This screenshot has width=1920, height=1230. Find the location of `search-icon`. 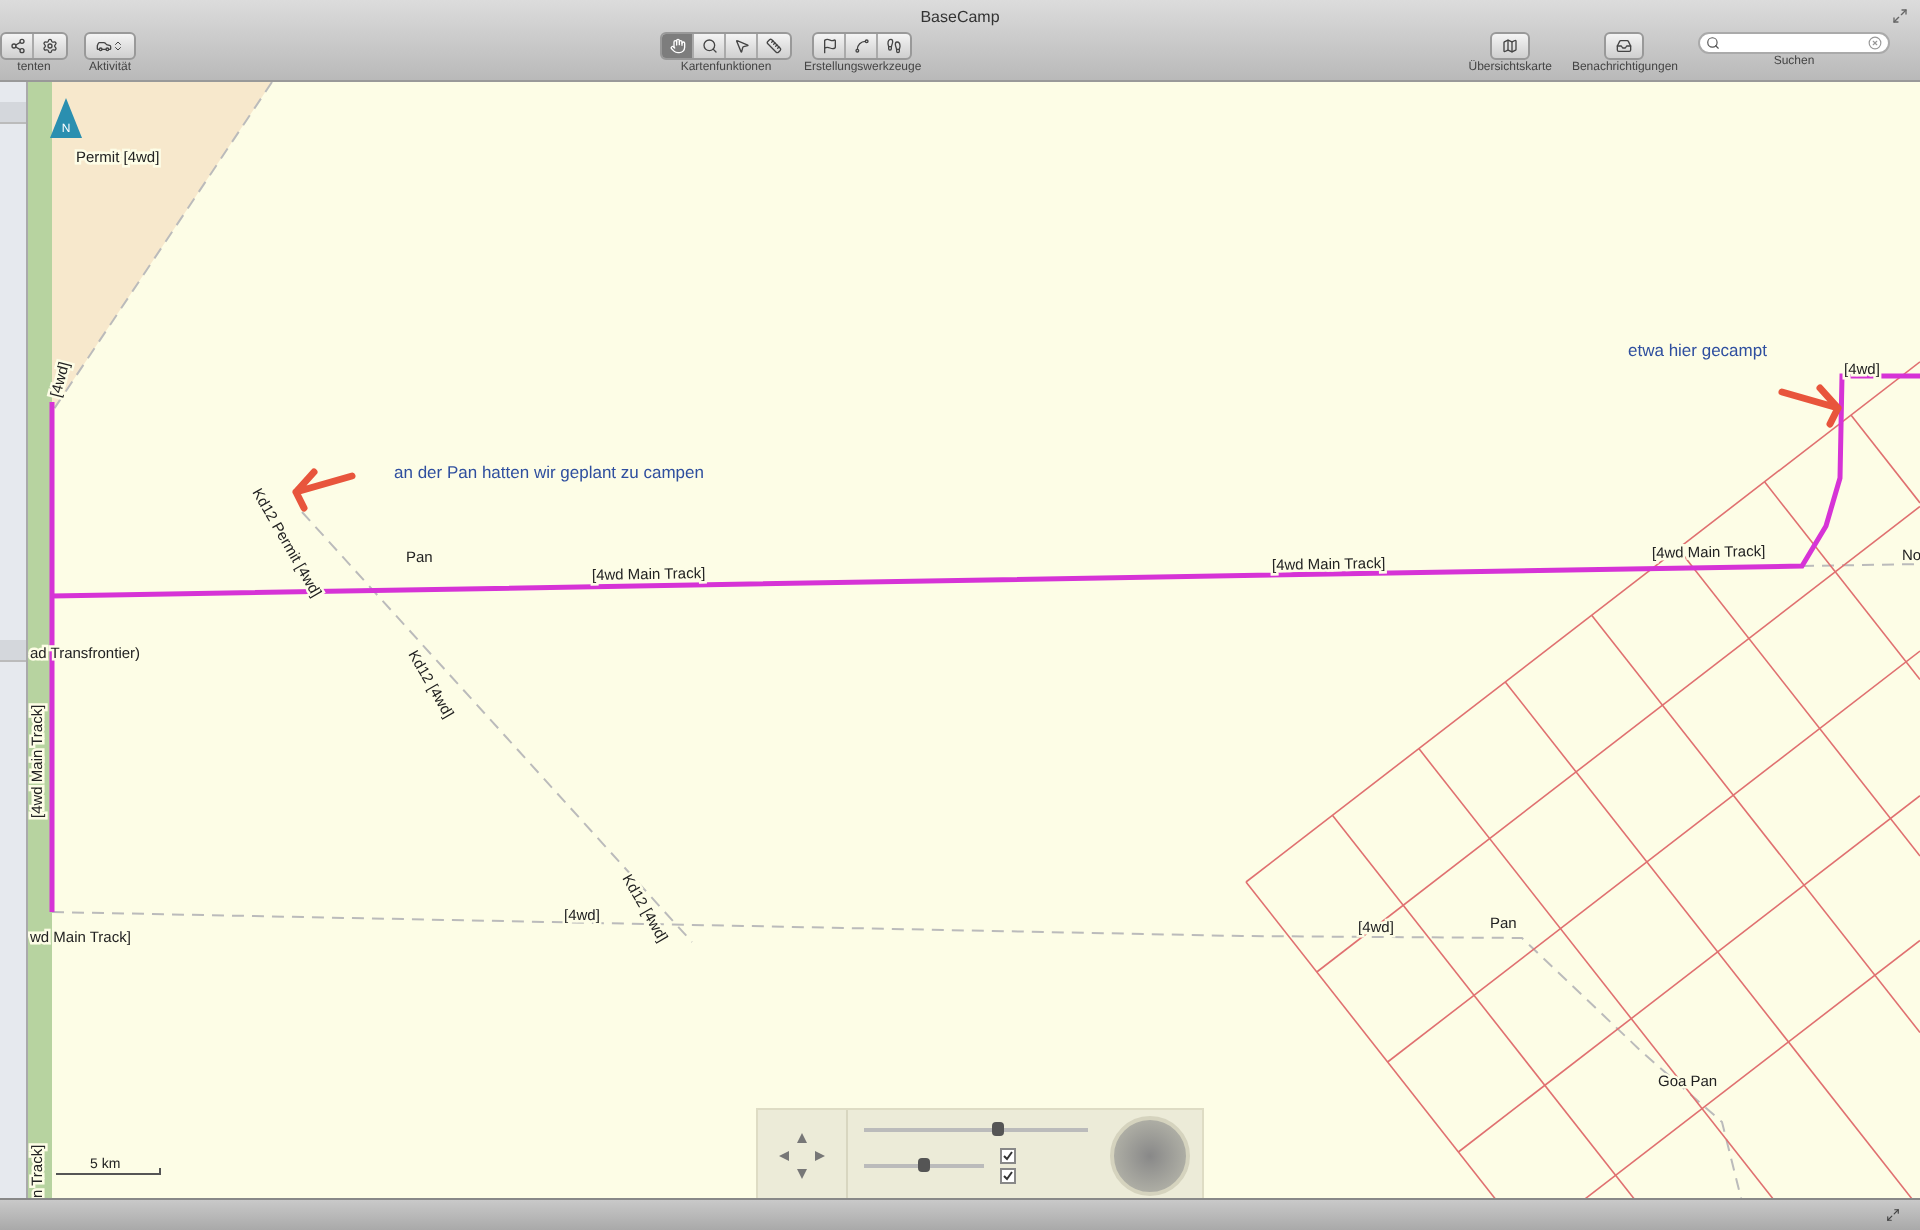

search-icon is located at coordinates (1713, 43).